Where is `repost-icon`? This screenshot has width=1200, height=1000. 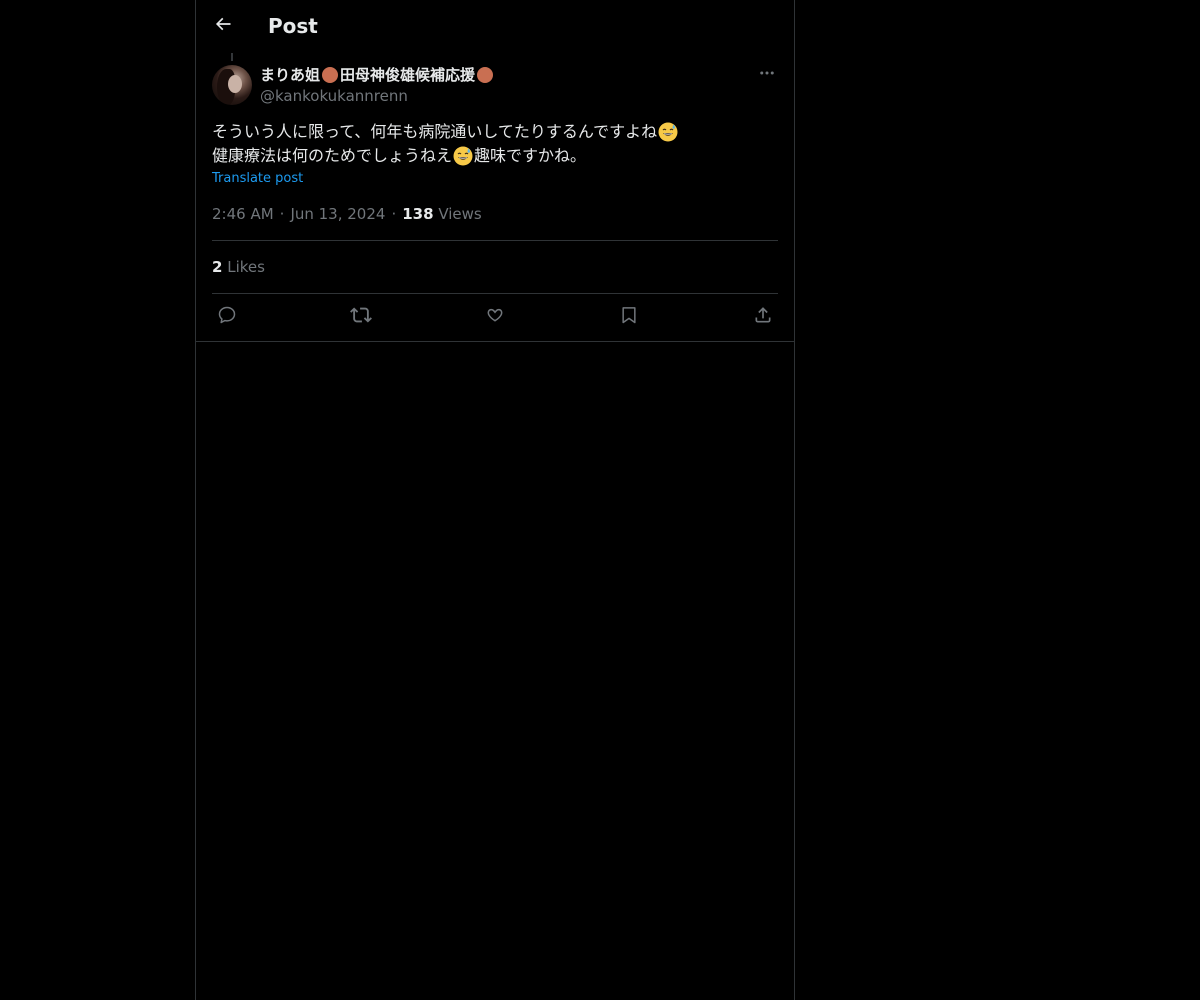 repost-icon is located at coordinates (361, 317).